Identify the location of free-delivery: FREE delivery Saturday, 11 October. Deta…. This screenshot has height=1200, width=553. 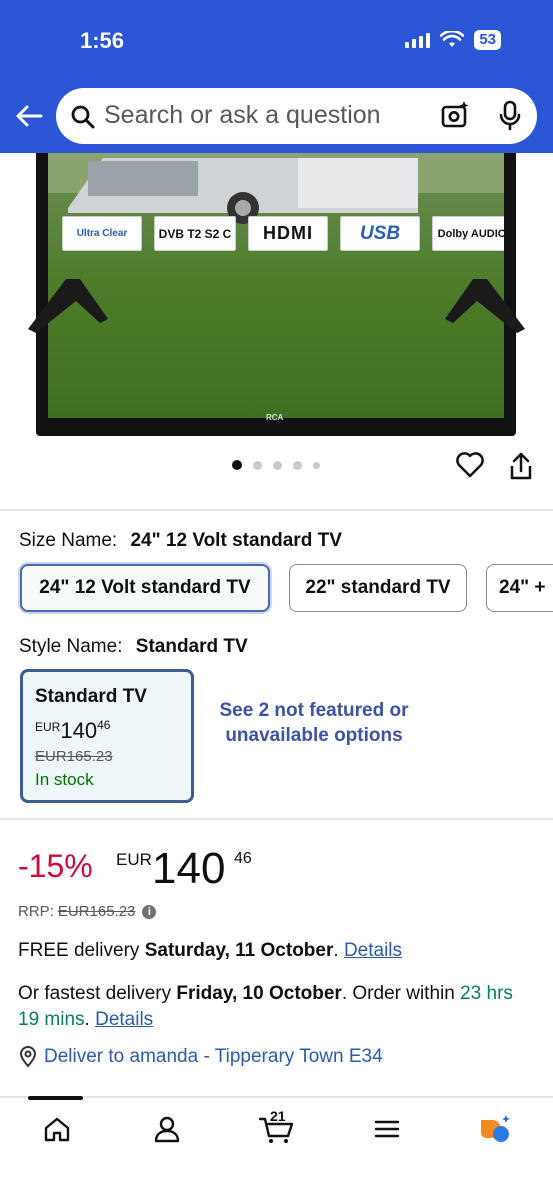
(210, 950).